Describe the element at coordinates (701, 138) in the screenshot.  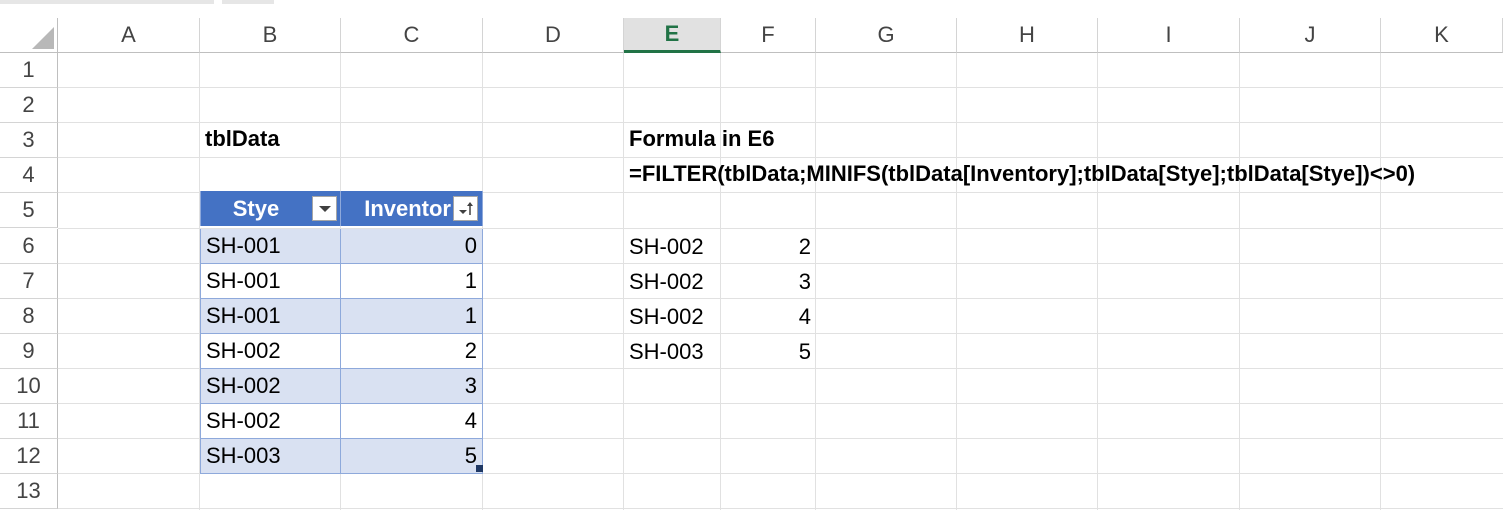
I see `formula-label: Formula in E6` at that location.